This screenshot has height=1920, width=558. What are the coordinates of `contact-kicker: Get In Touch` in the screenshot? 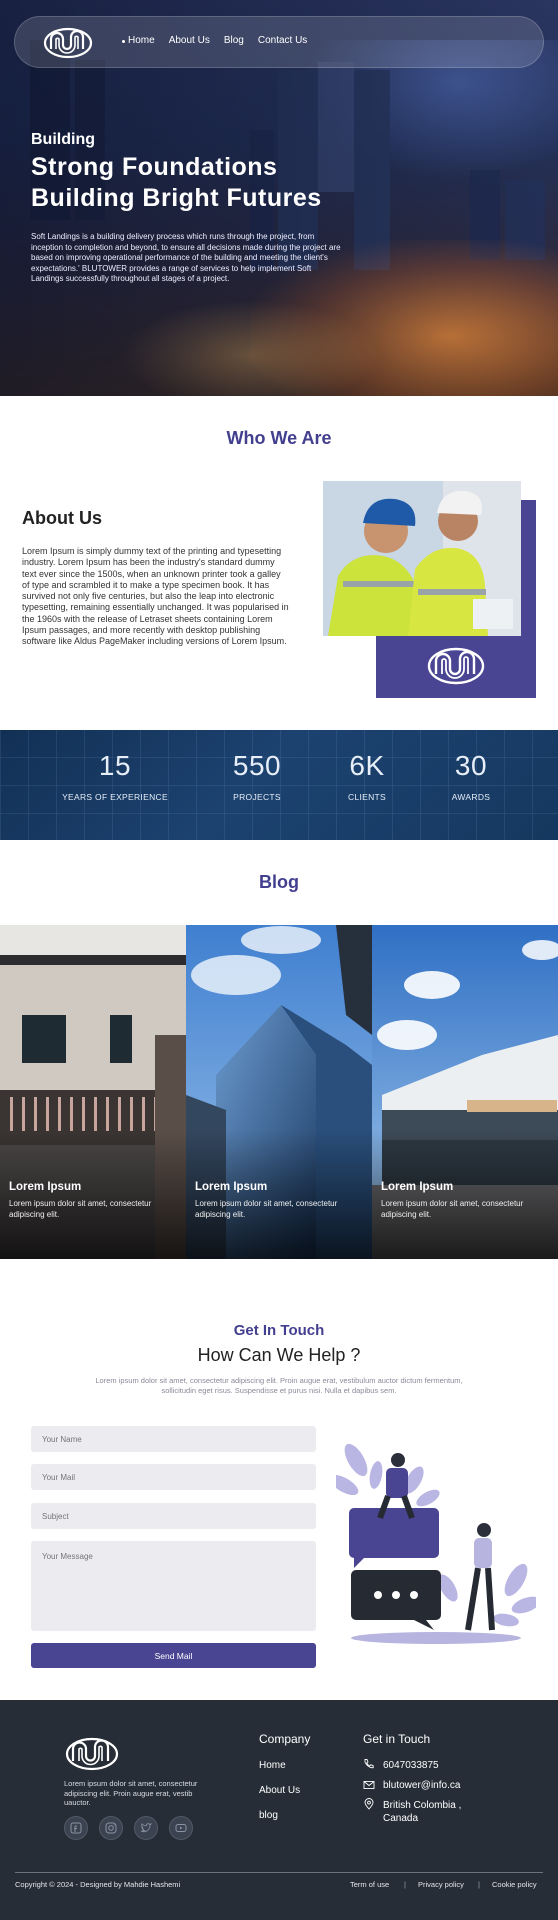 It's located at (279, 1330).